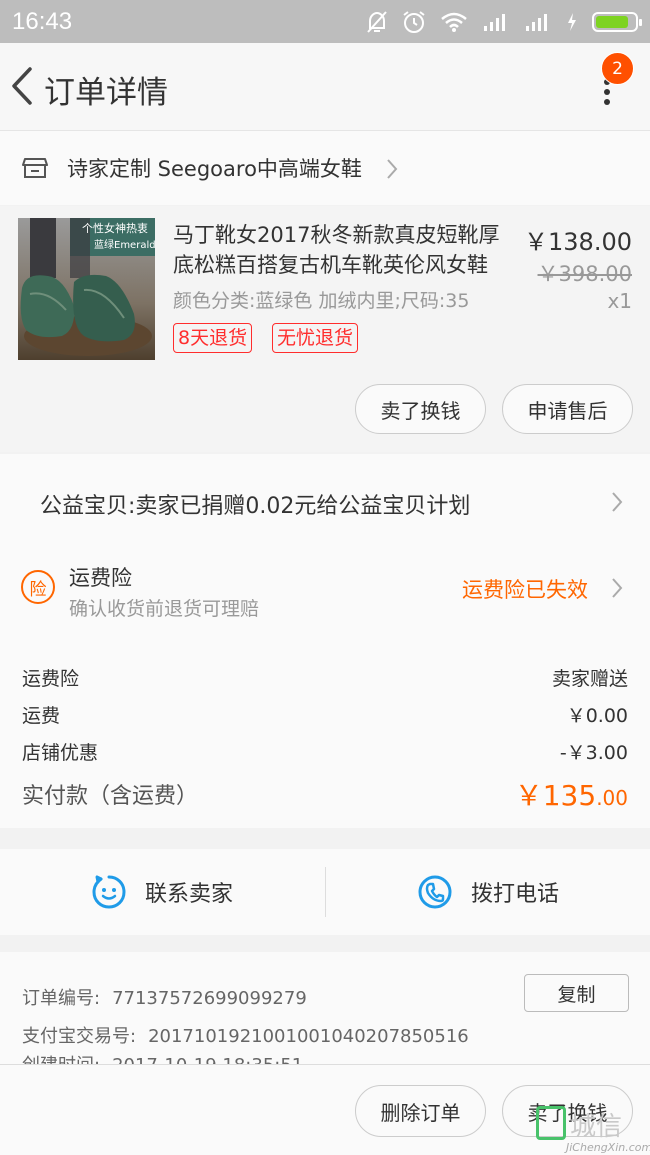 Image resolution: width=650 pixels, height=1155 pixels. I want to click on watermark-text: 城信, so click(596, 1127).